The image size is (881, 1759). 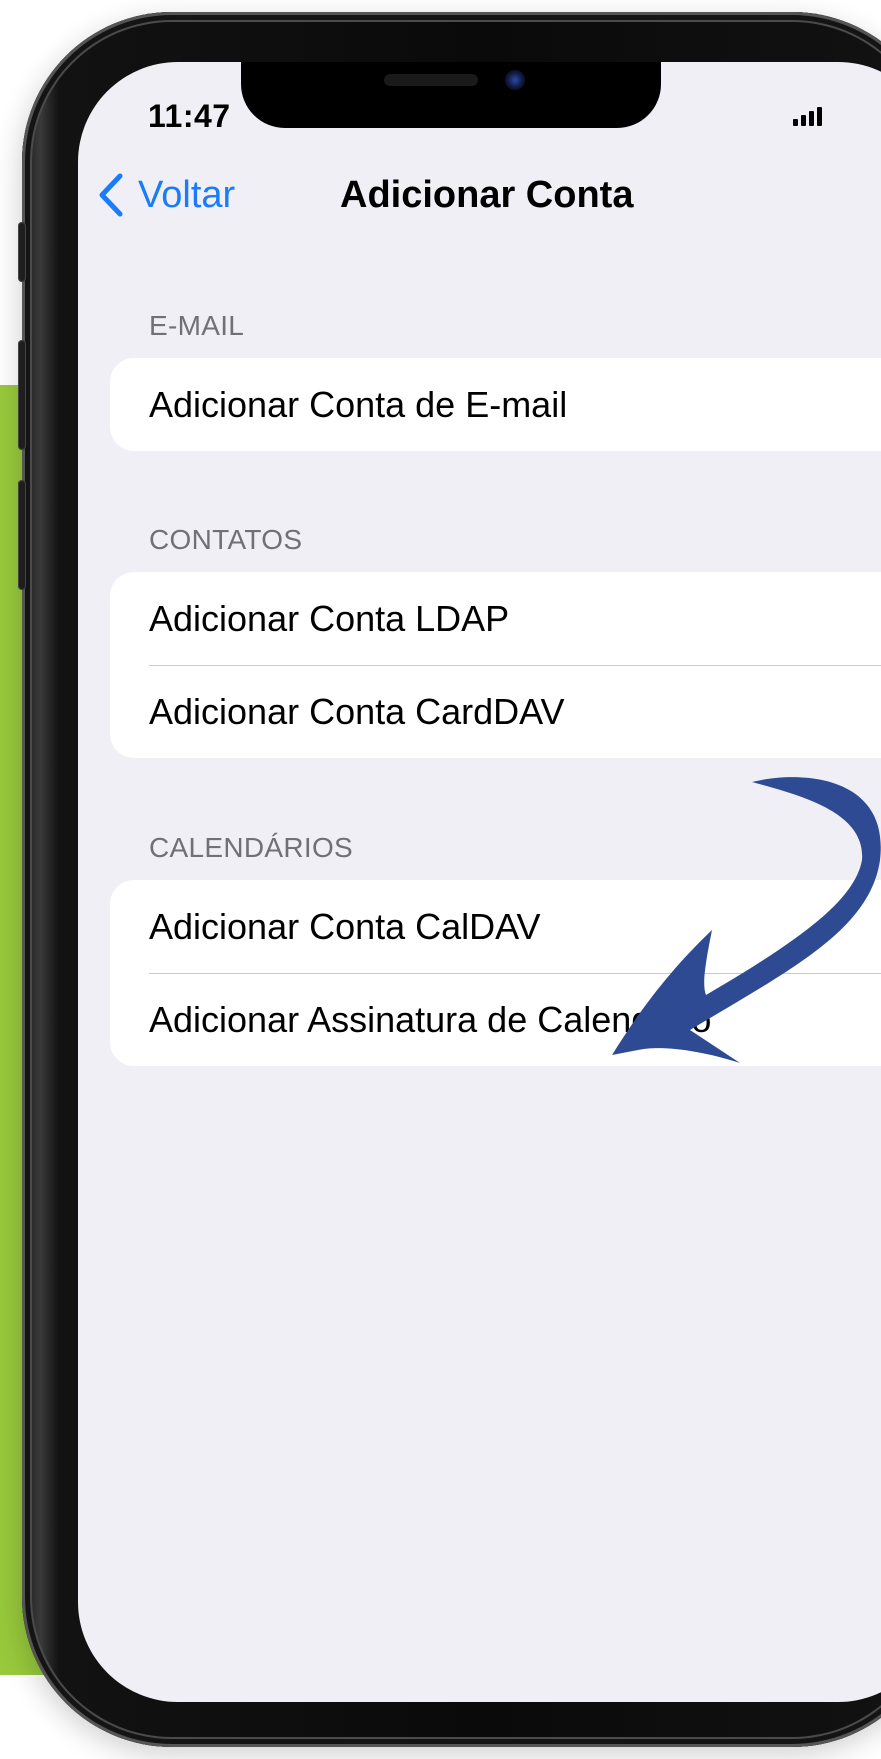 I want to click on section-header-email: E-MAIL, so click(x=197, y=325).